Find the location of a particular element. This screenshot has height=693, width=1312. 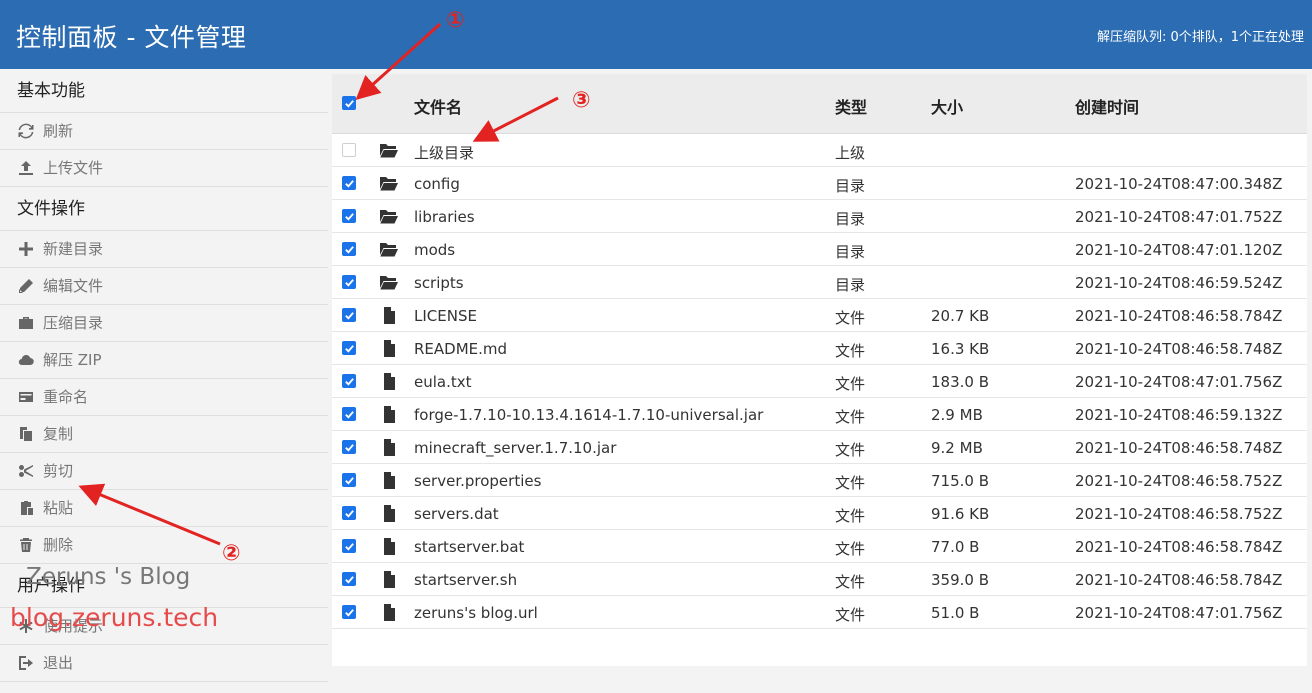

column-header-time: 创建时间 is located at coordinates (1107, 106).